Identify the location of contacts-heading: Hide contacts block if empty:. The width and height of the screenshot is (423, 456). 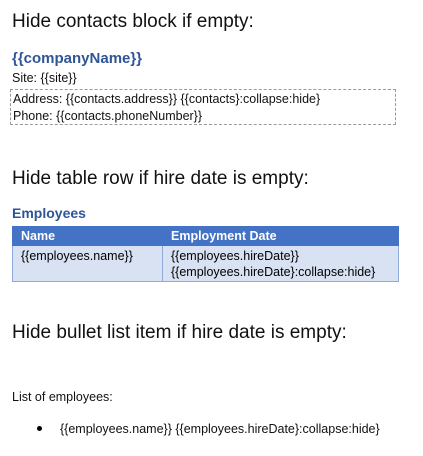
(133, 21).